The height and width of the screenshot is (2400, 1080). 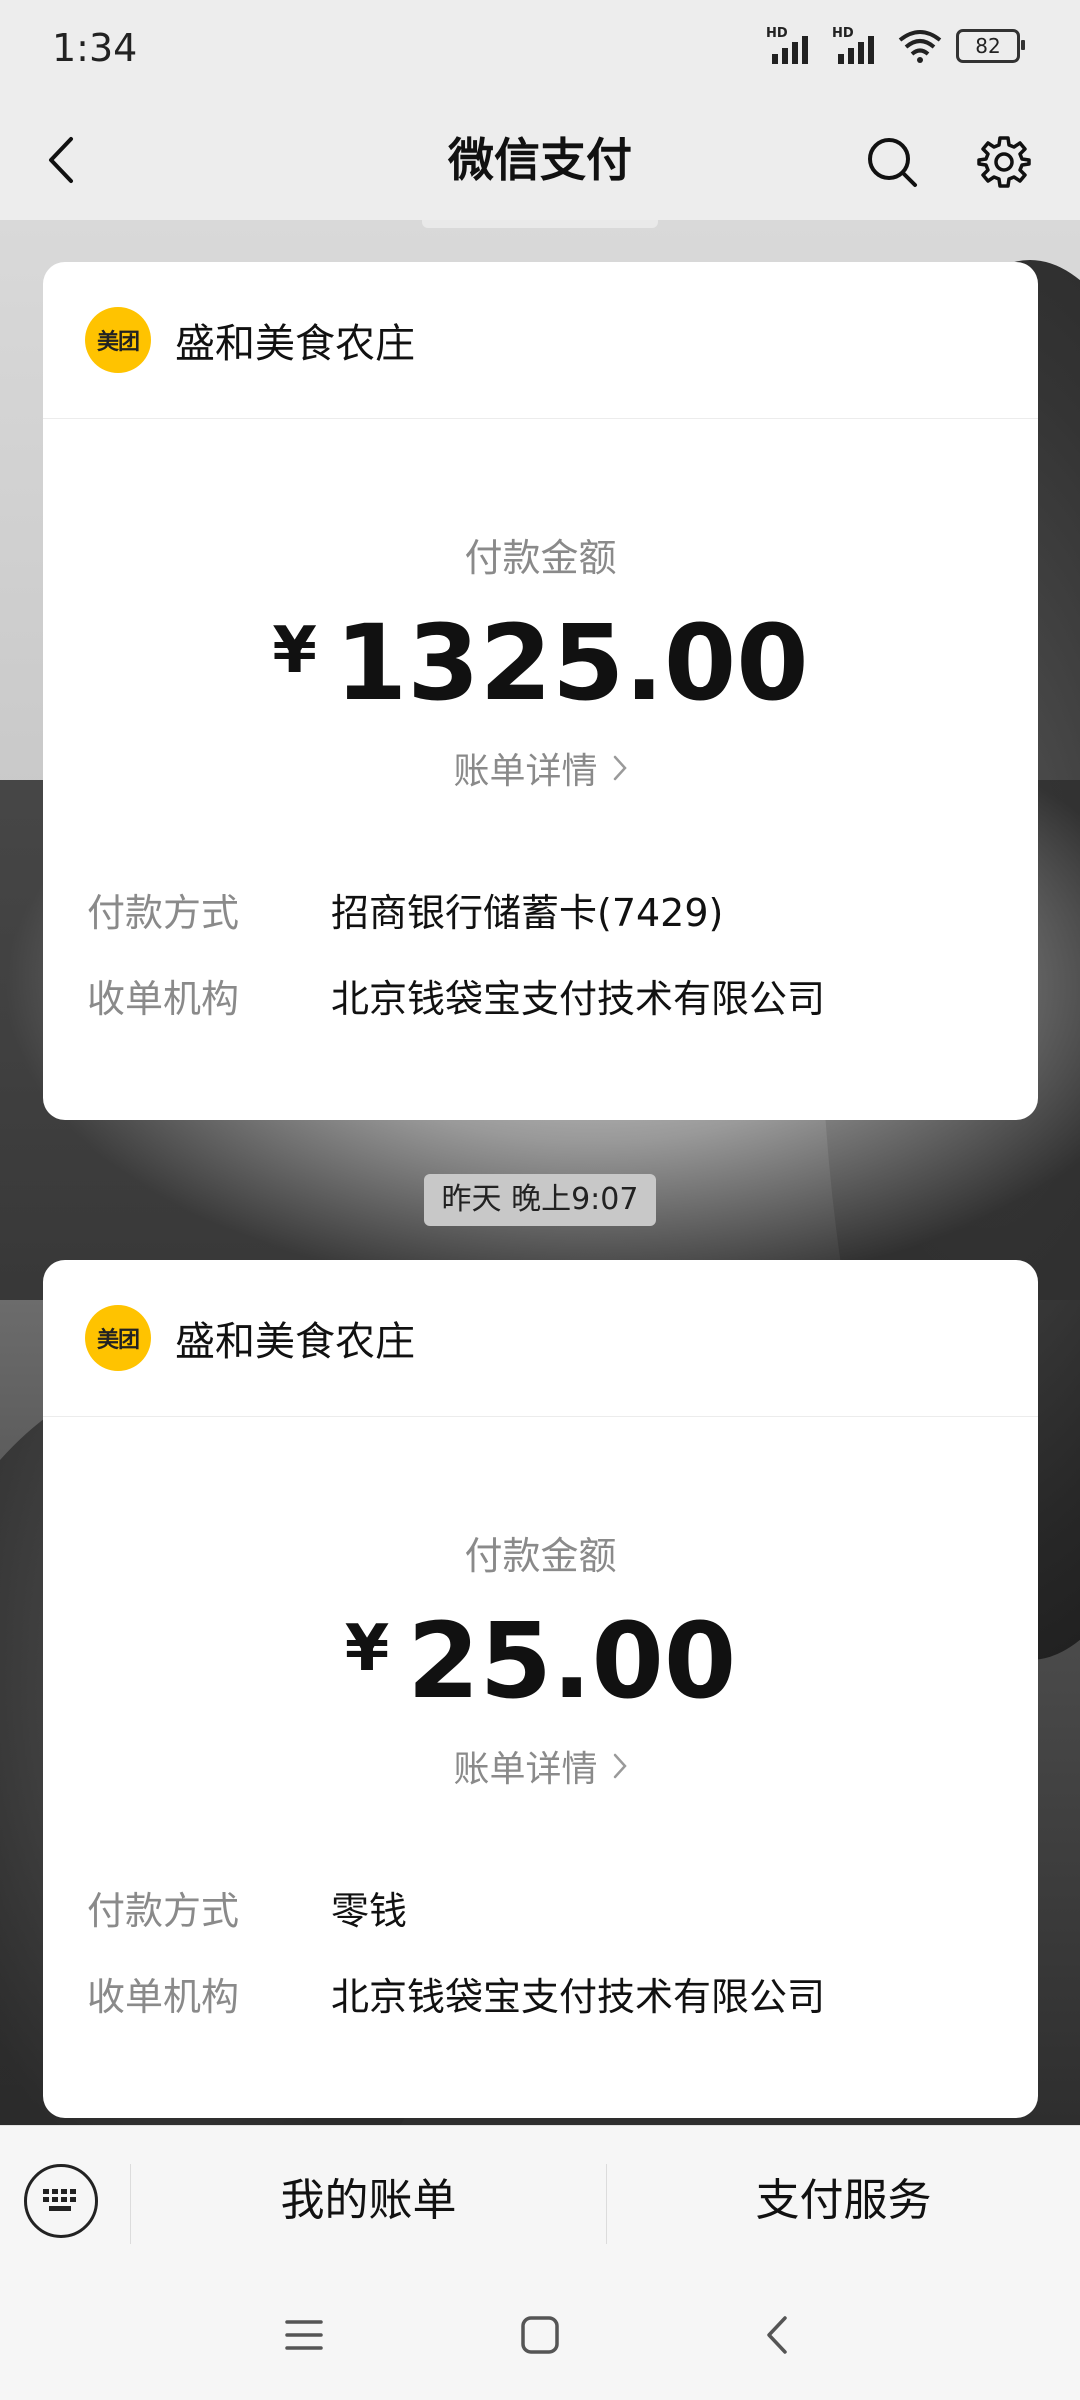 I want to click on amount-value: 1325.00, so click(x=571, y=663).